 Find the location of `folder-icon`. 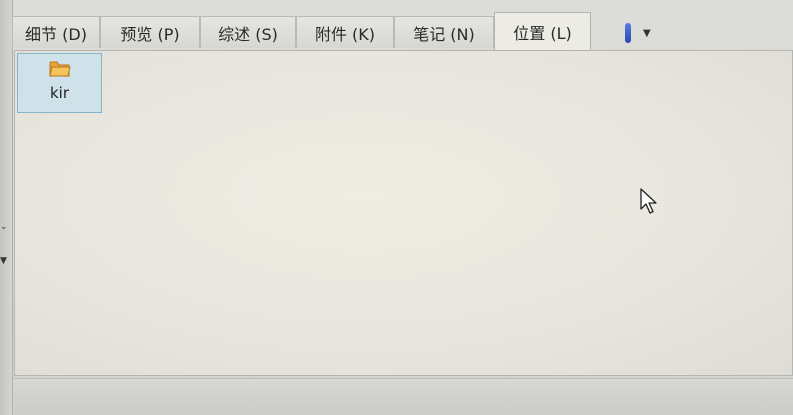

folder-icon is located at coordinates (59, 69).